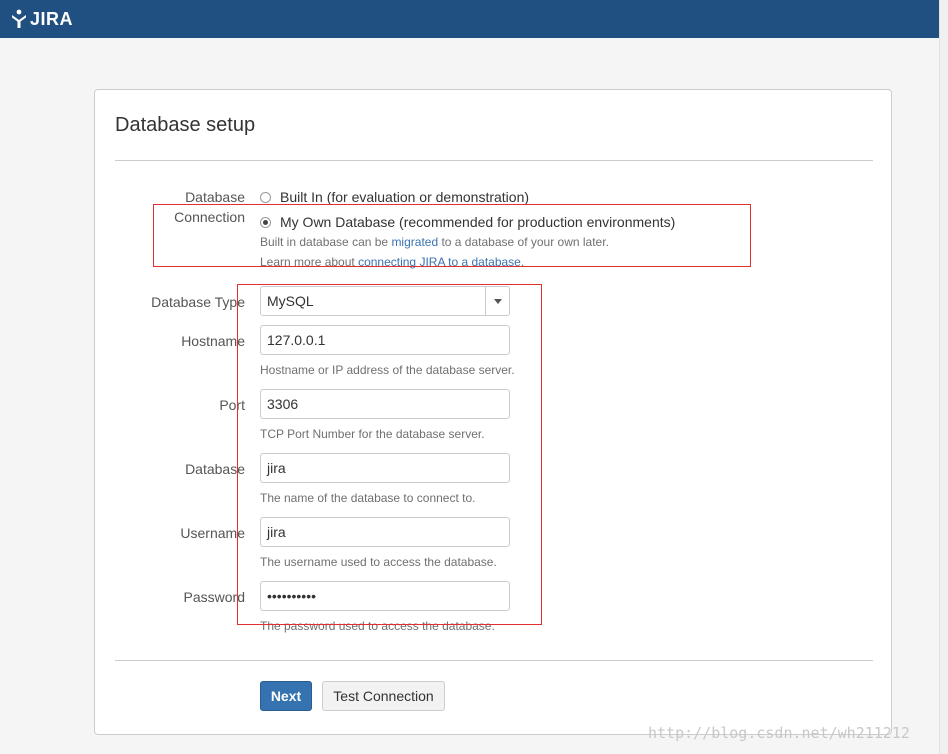 Image resolution: width=948 pixels, height=754 pixels. What do you see at coordinates (494, 160) in the screenshot?
I see `title-divider` at bounding box center [494, 160].